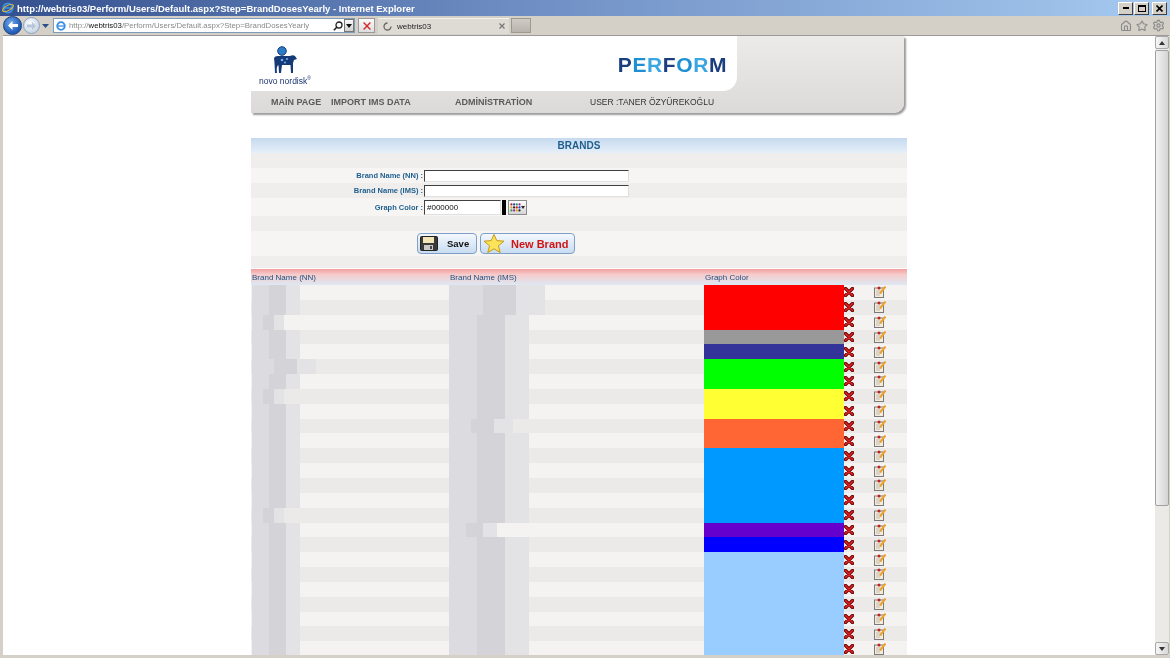 The image size is (1170, 658). What do you see at coordinates (285, 79) in the screenshot?
I see `logo-text: novo nordisk$^{®}$` at bounding box center [285, 79].